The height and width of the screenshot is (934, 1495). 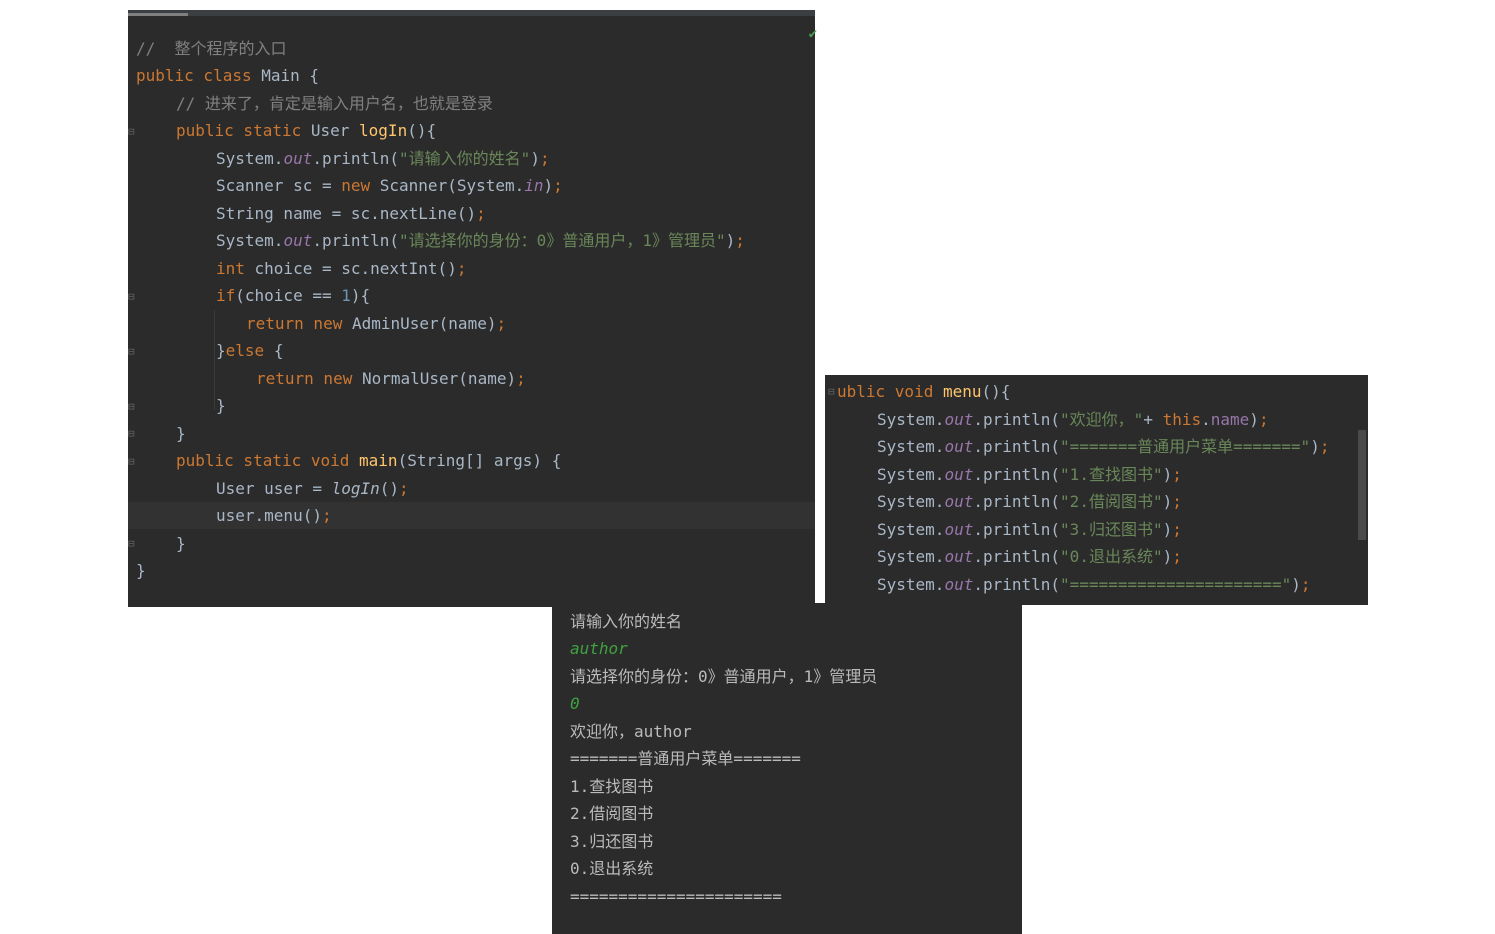 I want to click on code-string: "1.查找图书", so click(x=1111, y=474).